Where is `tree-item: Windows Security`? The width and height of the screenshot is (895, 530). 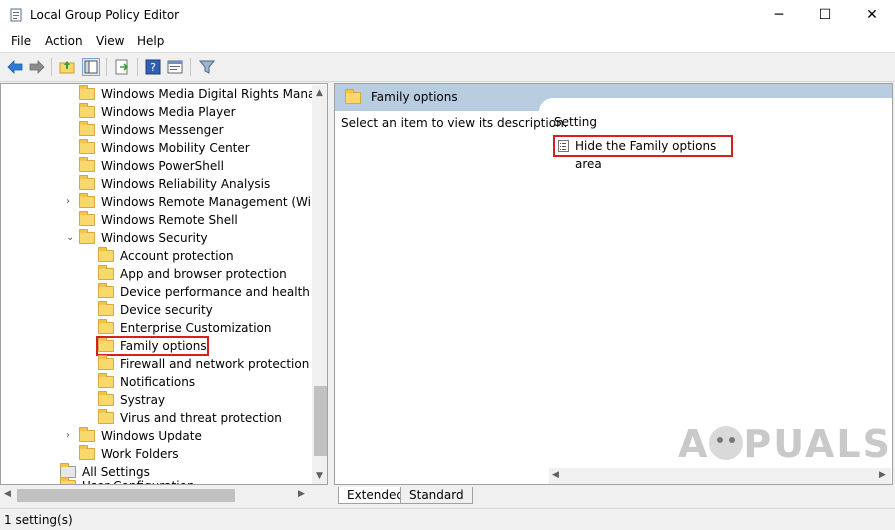 tree-item: Windows Security is located at coordinates (143, 238).